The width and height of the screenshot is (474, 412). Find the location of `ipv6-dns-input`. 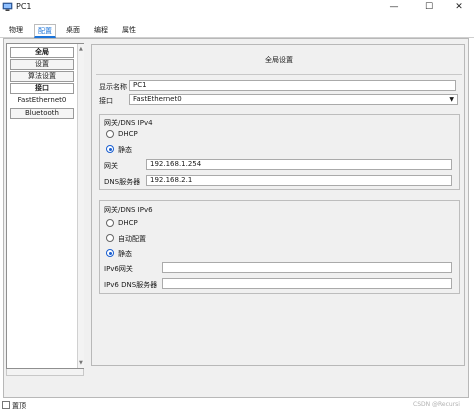

ipv6-dns-input is located at coordinates (307, 283).